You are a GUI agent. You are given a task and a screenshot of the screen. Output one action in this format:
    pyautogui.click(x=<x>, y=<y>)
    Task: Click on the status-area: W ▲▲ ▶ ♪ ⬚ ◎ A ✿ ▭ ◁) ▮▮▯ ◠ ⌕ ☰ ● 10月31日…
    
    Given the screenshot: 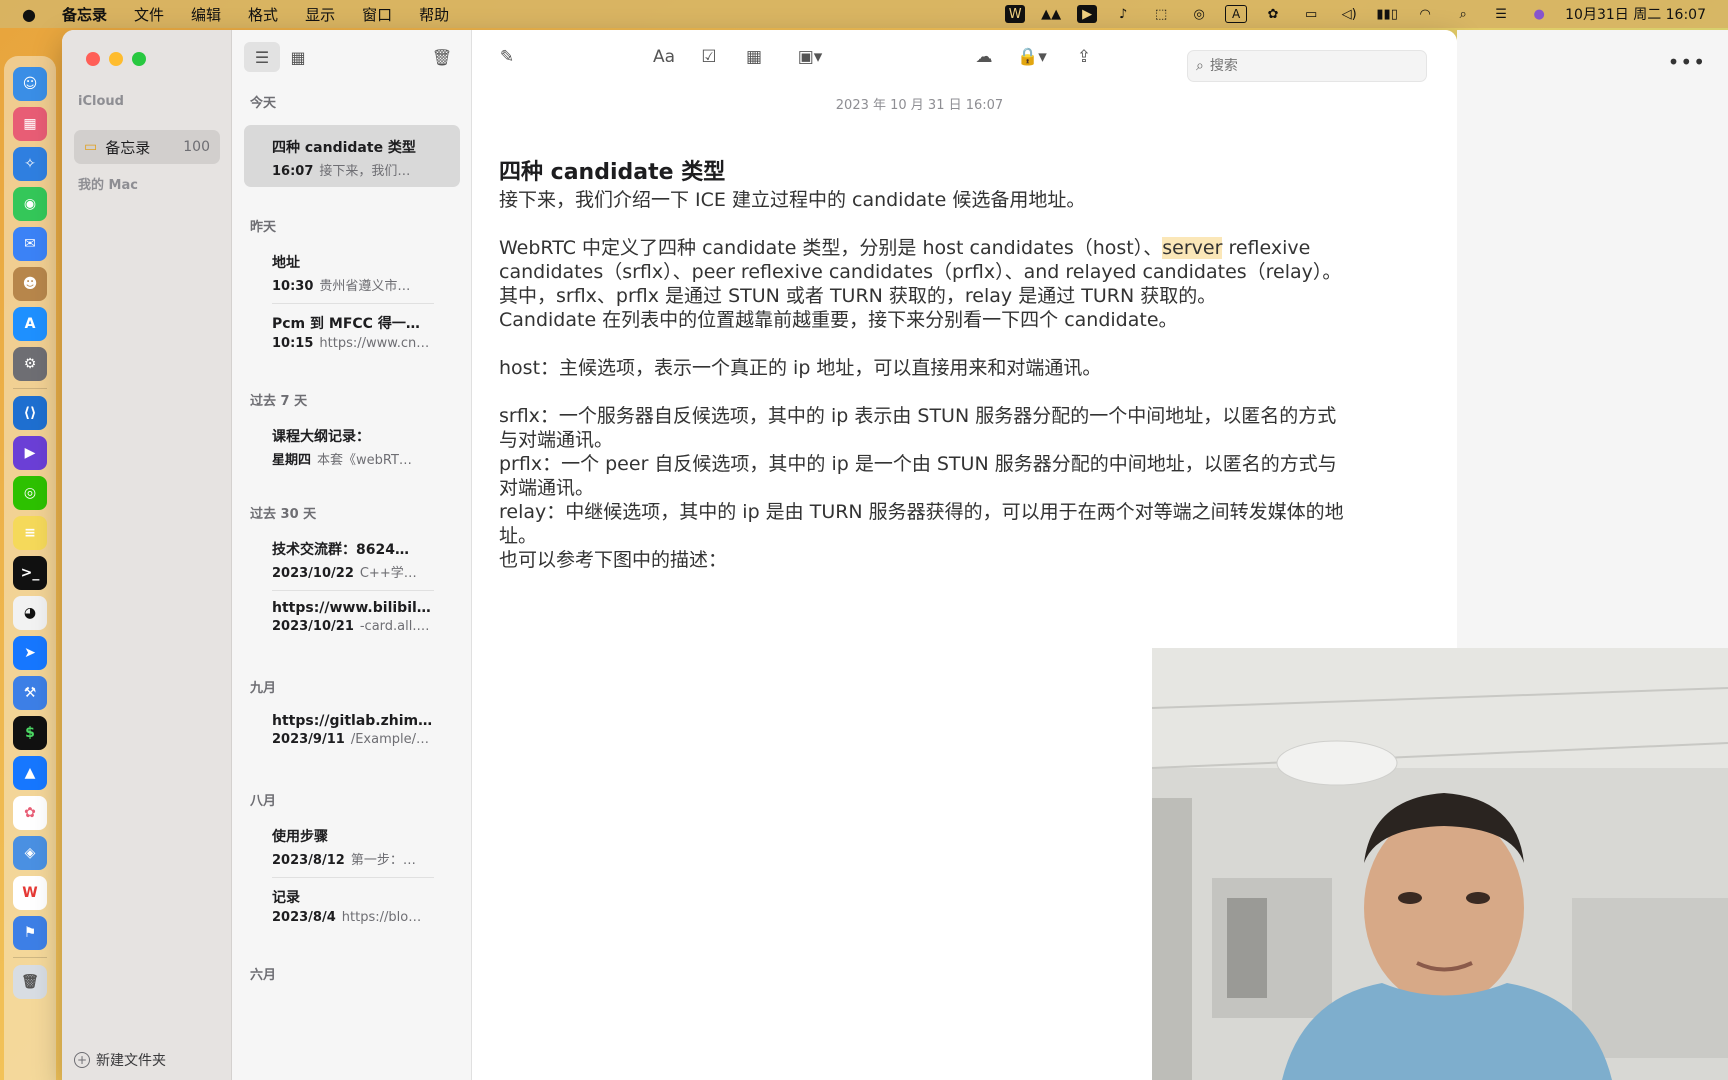 What is the action you would take?
    pyautogui.click(x=1366, y=14)
    